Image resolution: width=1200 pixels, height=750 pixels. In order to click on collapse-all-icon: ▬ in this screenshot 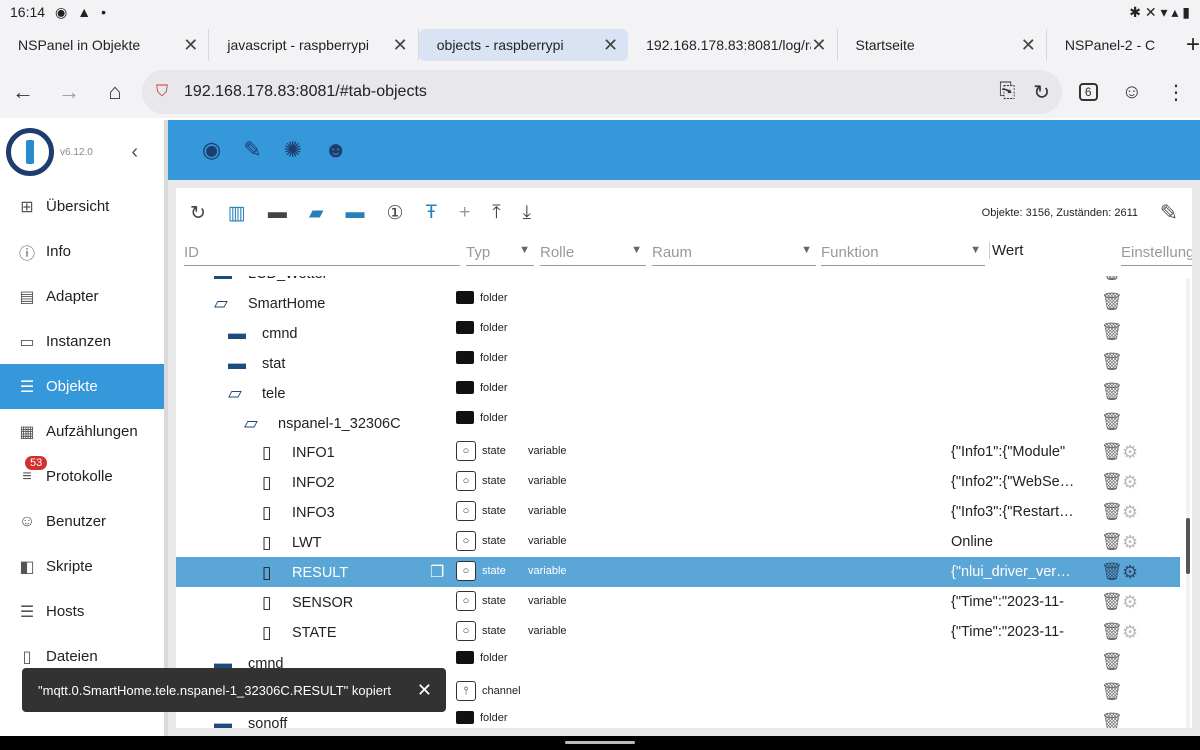, I will do `click(355, 213)`.